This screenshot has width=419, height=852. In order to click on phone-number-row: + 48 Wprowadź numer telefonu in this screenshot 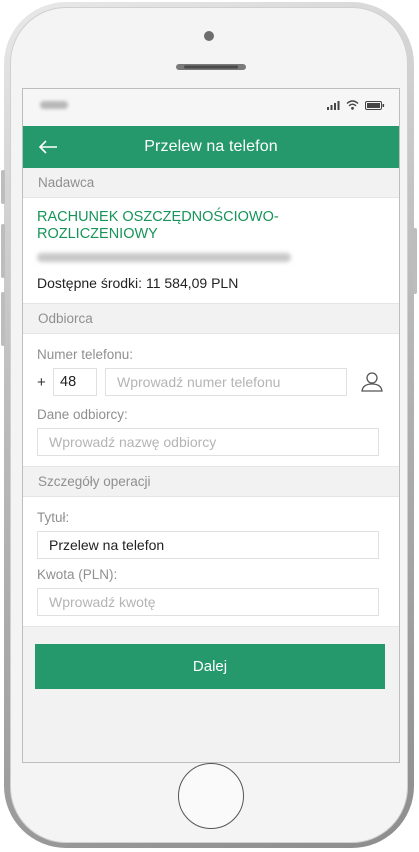, I will do `click(212, 382)`.